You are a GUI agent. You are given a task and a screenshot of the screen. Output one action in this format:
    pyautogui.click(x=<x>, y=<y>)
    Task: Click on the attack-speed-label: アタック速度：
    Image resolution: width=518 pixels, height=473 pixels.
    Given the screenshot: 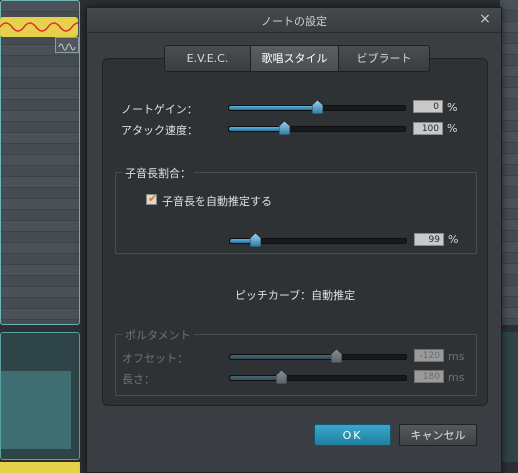 What is the action you would take?
    pyautogui.click(x=159, y=130)
    